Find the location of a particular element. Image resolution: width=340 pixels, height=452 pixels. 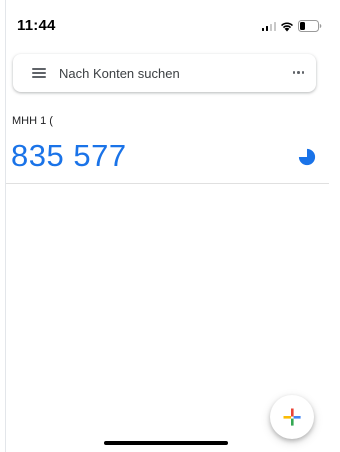

status-icons is located at coordinates (292, 26).